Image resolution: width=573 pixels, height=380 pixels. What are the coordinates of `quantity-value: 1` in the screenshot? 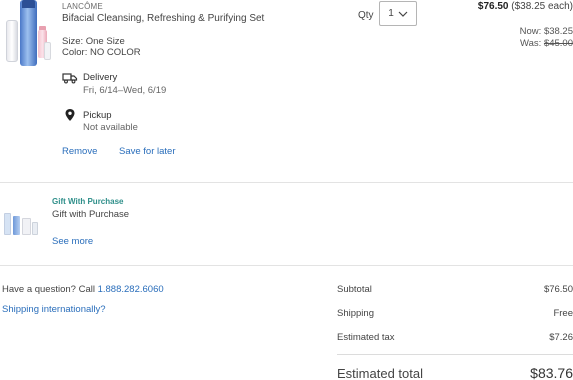 It's located at (391, 13).